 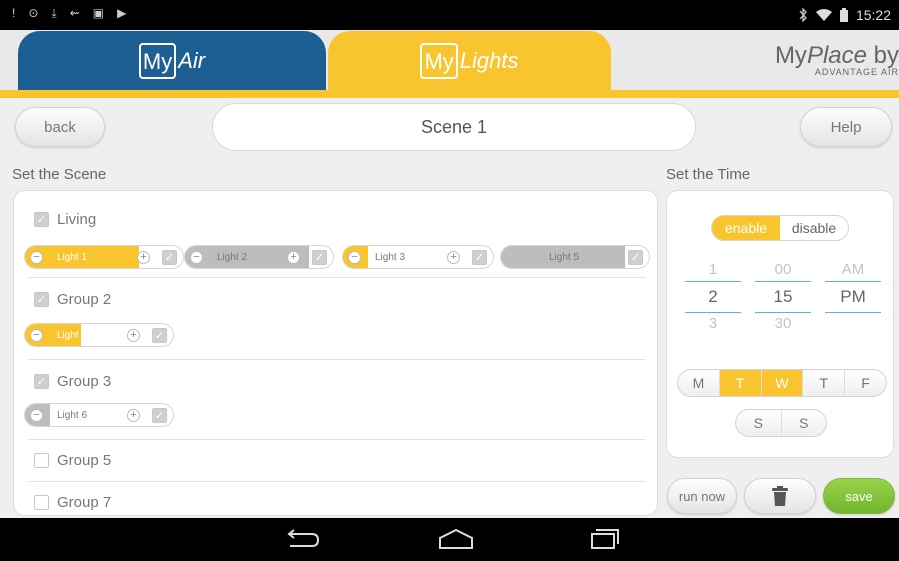 I want to click on hour-picker: 1 2 3, so click(x=713, y=297).